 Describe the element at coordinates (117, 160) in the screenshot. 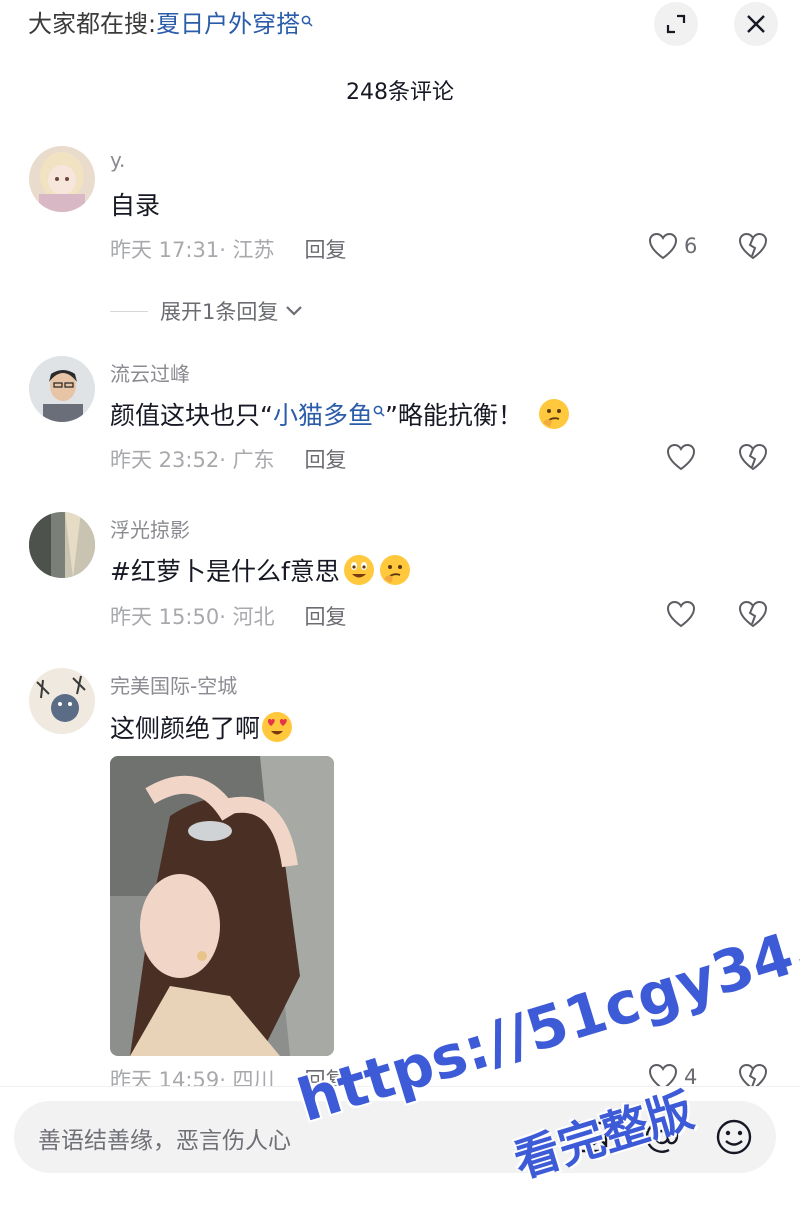

I see `comment-username: y.` at that location.